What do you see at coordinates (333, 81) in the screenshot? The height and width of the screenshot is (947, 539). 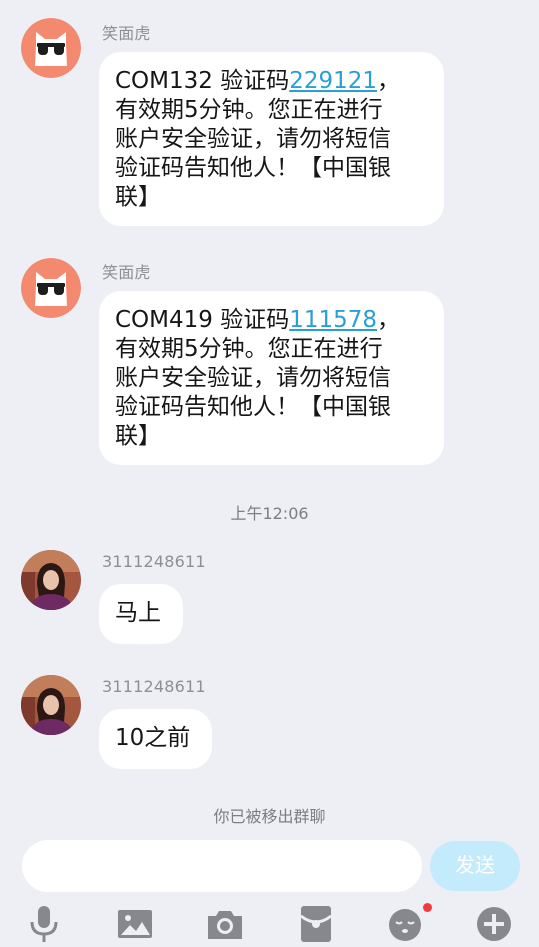 I see `verification-code-link: 229121` at bounding box center [333, 81].